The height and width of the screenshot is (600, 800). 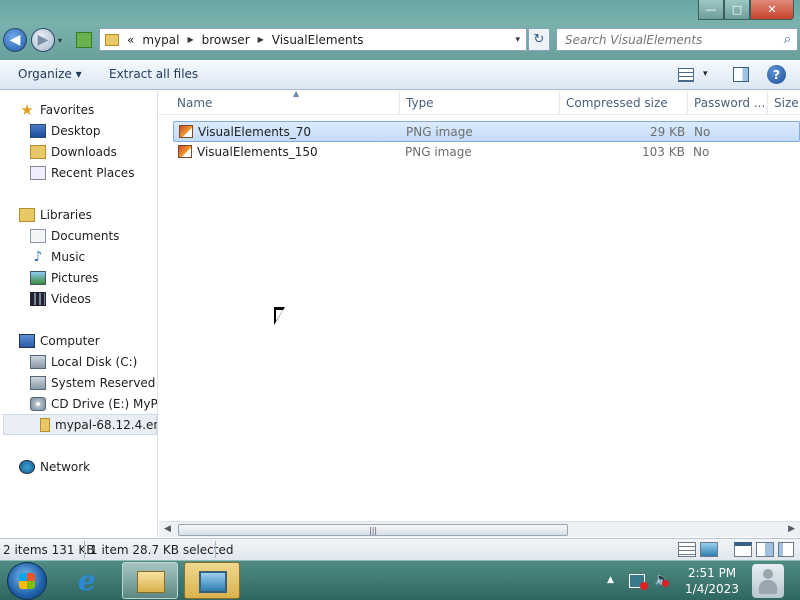 I want to click on computer-icon, so click(x=27, y=340).